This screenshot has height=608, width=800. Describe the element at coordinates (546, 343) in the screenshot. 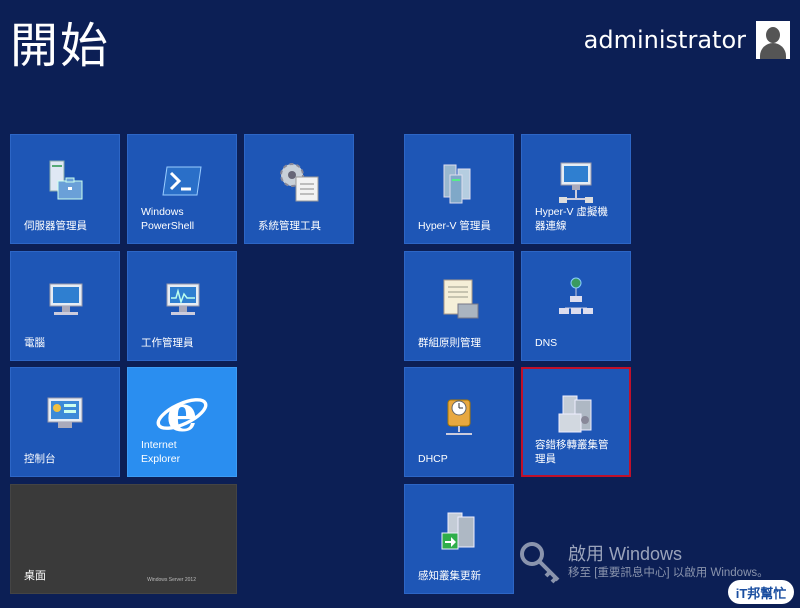

I see `tile-label: DNS` at that location.